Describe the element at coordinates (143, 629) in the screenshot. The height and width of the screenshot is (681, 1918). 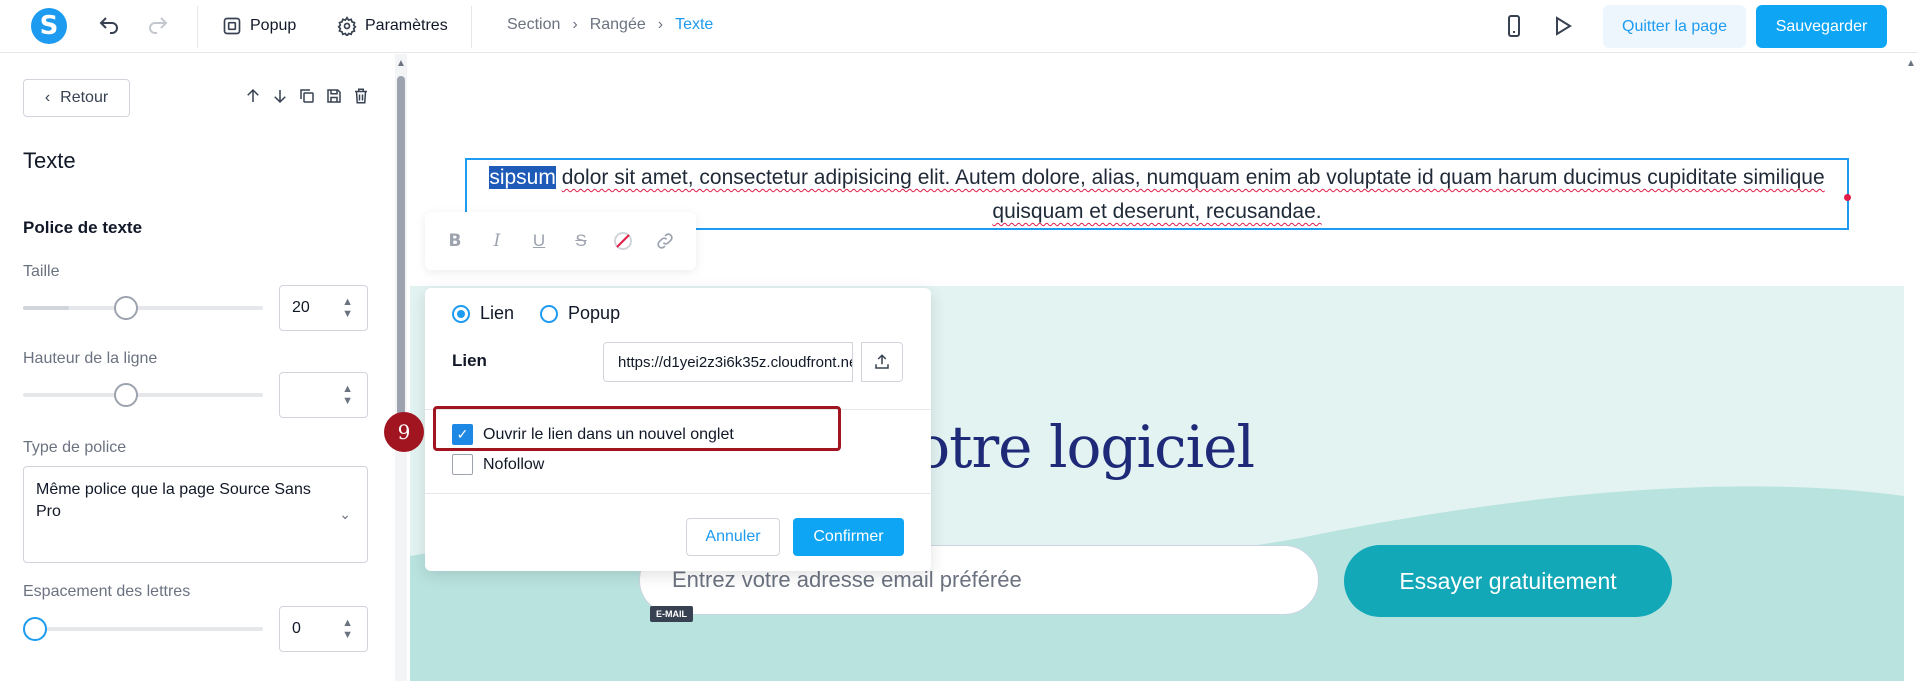
I see `letter-spacing-slider` at that location.